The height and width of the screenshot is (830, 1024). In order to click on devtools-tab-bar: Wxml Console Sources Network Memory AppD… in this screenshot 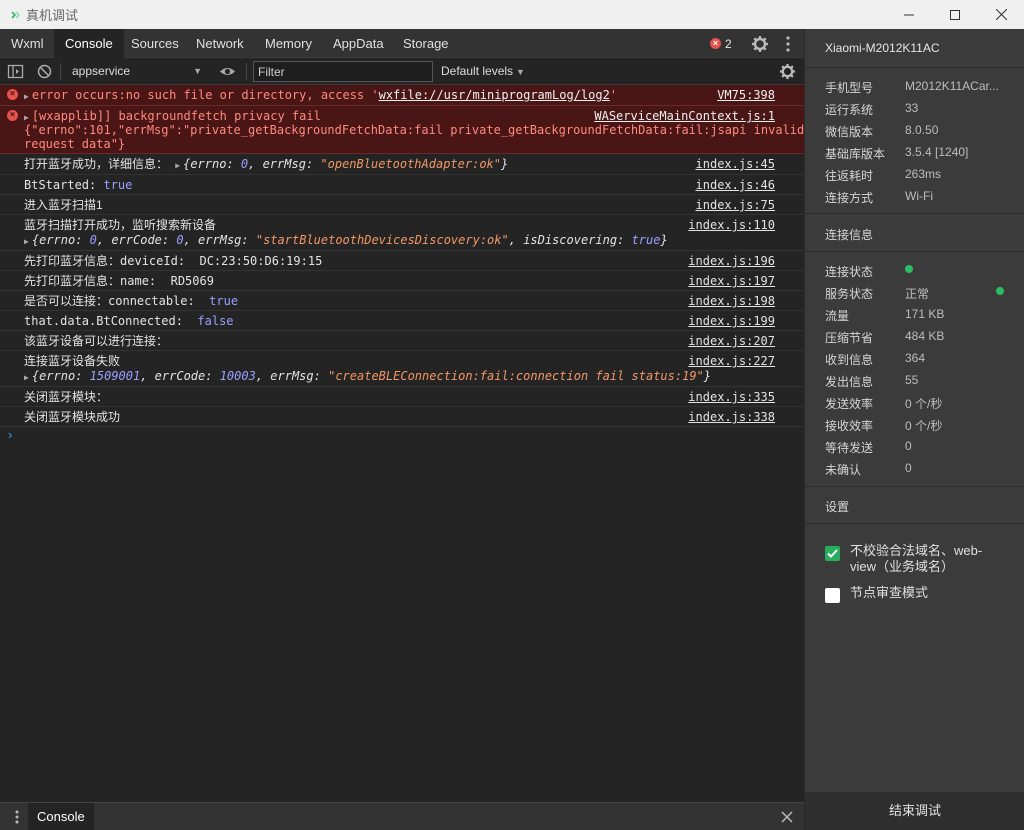, I will do `click(402, 43)`.